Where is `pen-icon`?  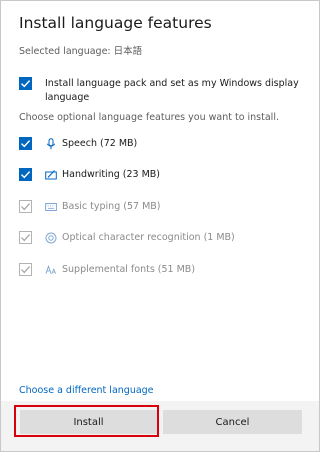
pen-icon is located at coordinates (51, 174).